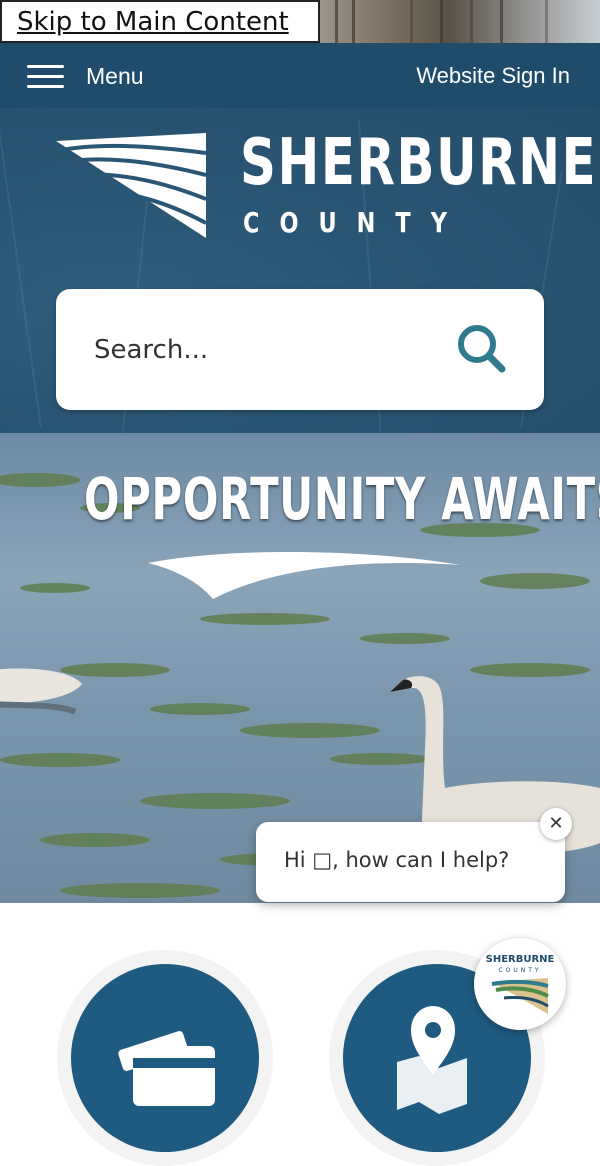  Describe the element at coordinates (115, 75) in the screenshot. I see `menu-label: Menu` at that location.